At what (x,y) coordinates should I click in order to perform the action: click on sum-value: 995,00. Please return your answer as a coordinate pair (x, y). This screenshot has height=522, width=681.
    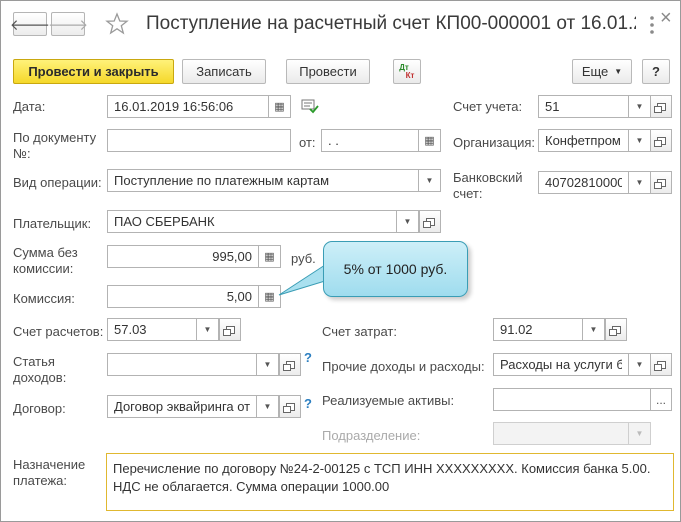
    Looking at the image, I should click on (232, 256).